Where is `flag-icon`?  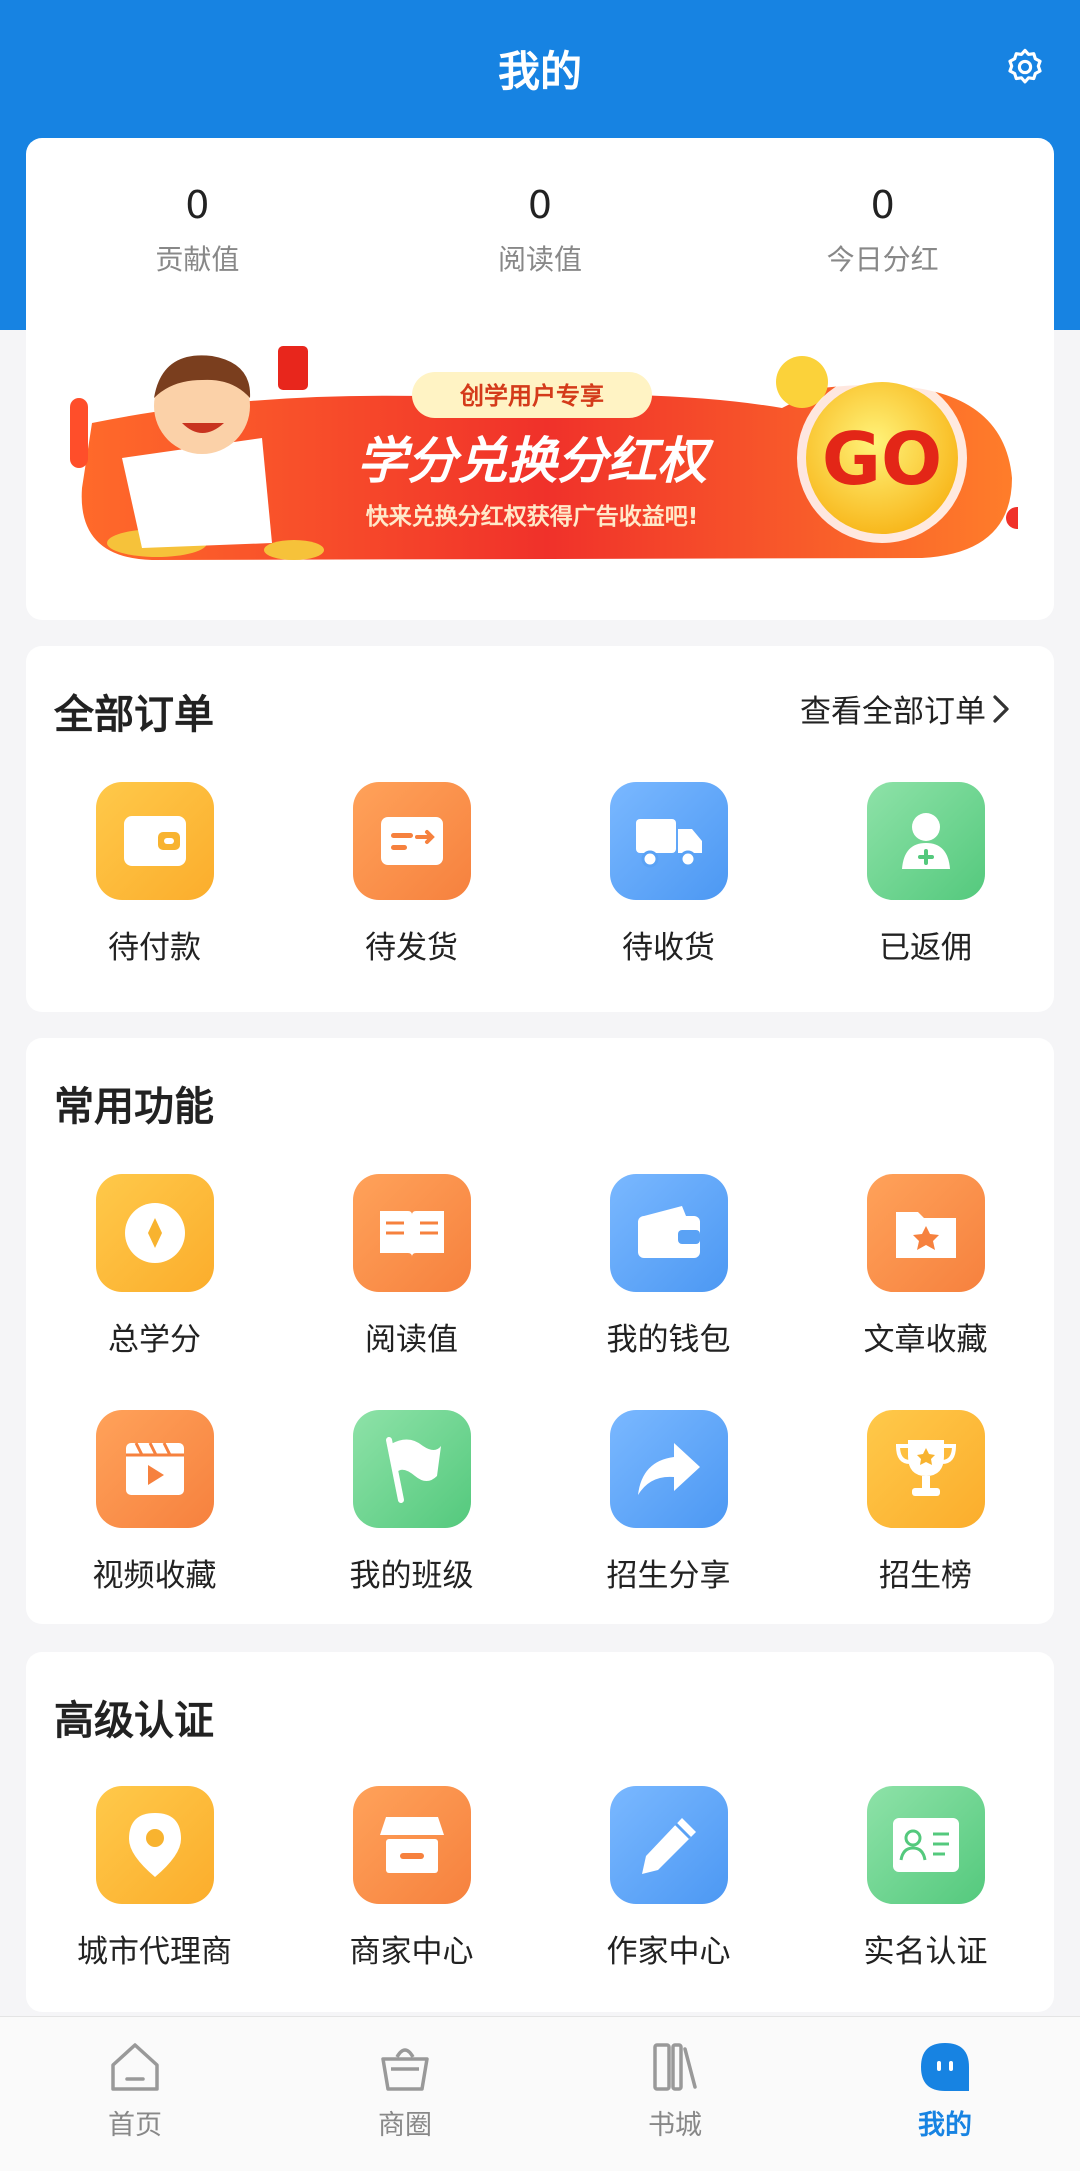
flag-icon is located at coordinates (411, 1469).